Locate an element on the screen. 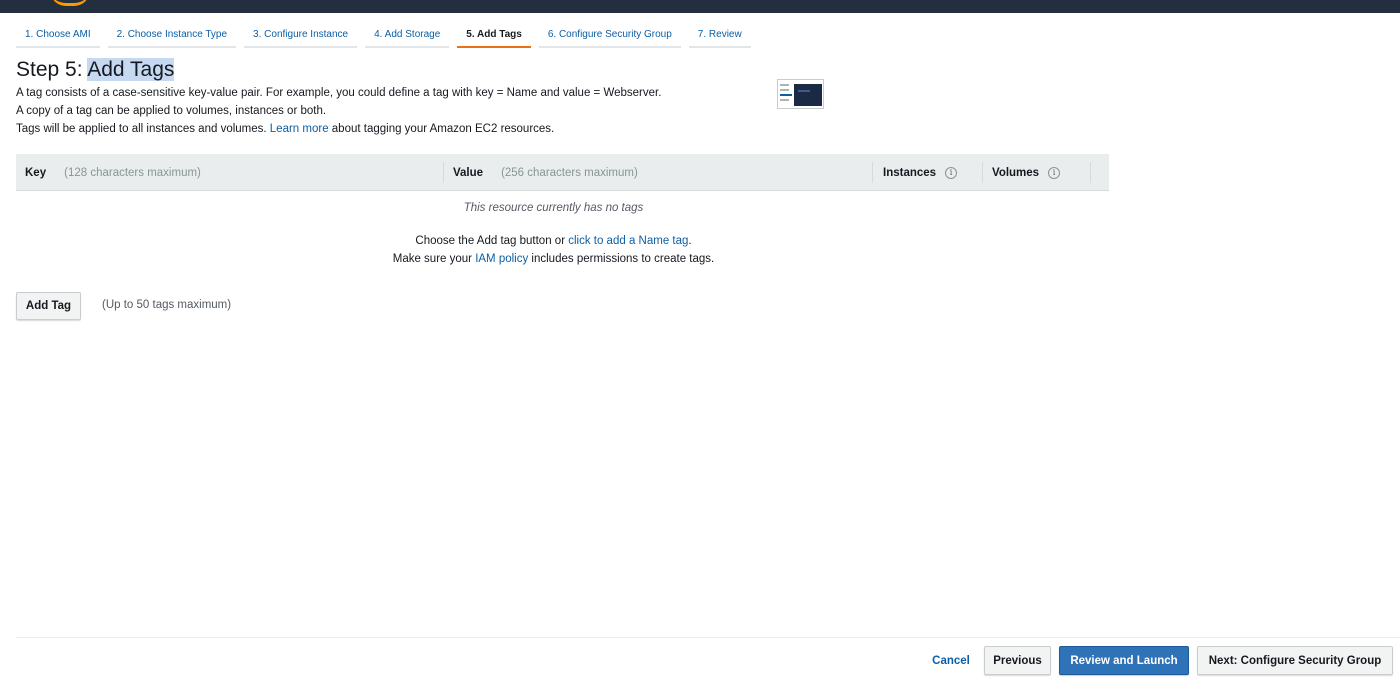 Image resolution: width=1400 pixels, height=688 pixels. help-text: Choose the Add tag button or is located at coordinates (492, 241).